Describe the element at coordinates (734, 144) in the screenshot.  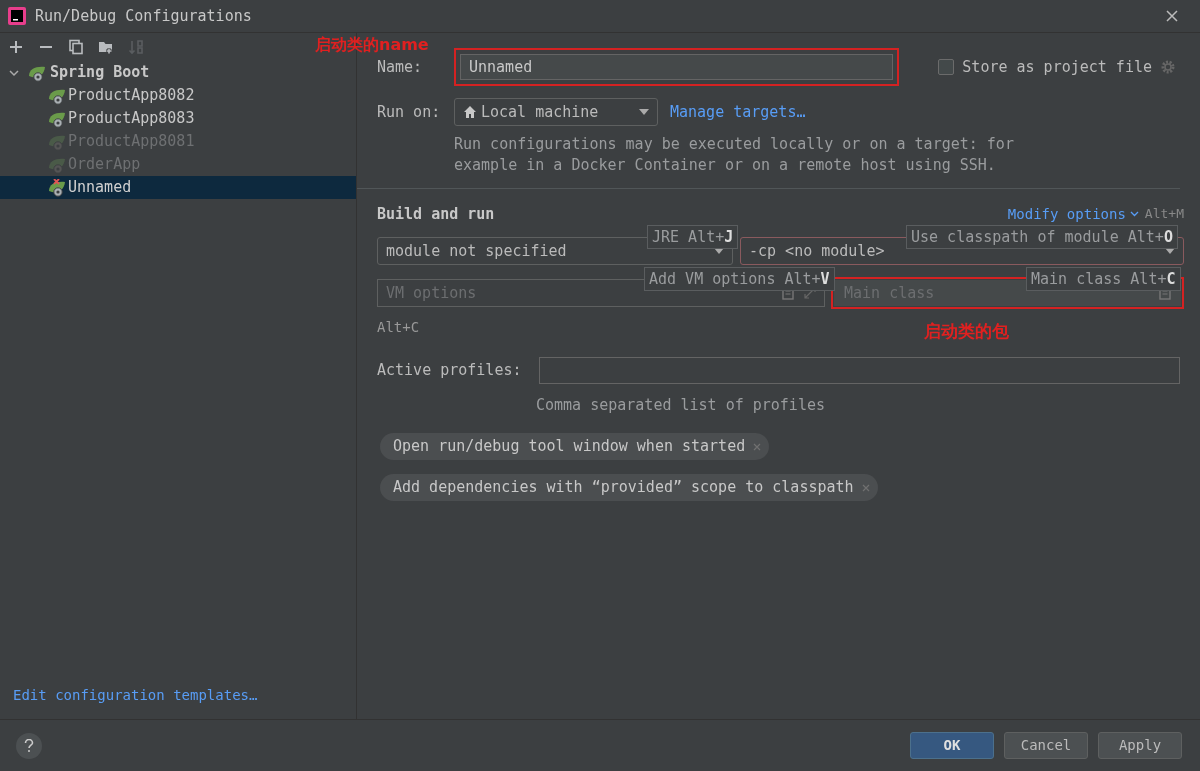
I see `hint-text: Run configurations may be executed locally or on a target: for` at that location.